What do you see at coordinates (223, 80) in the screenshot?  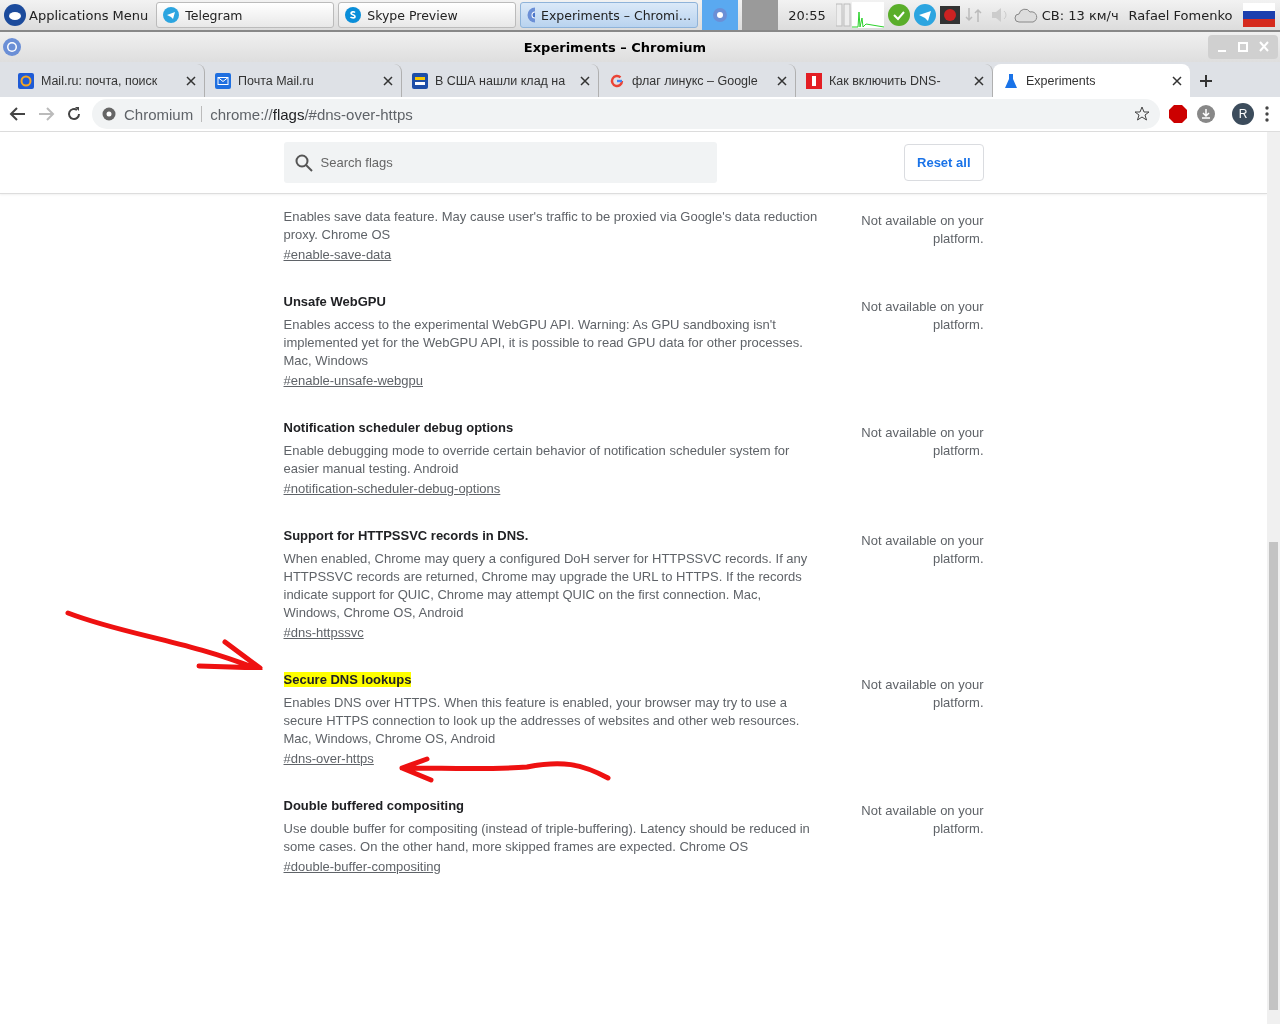 I see `envelope-icon` at bounding box center [223, 80].